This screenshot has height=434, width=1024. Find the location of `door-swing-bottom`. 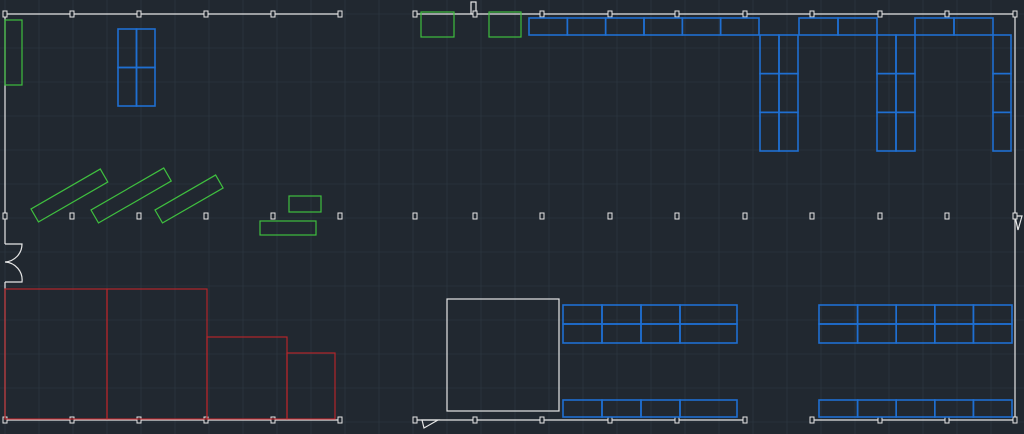

door-swing-bottom is located at coordinates (431, 424).